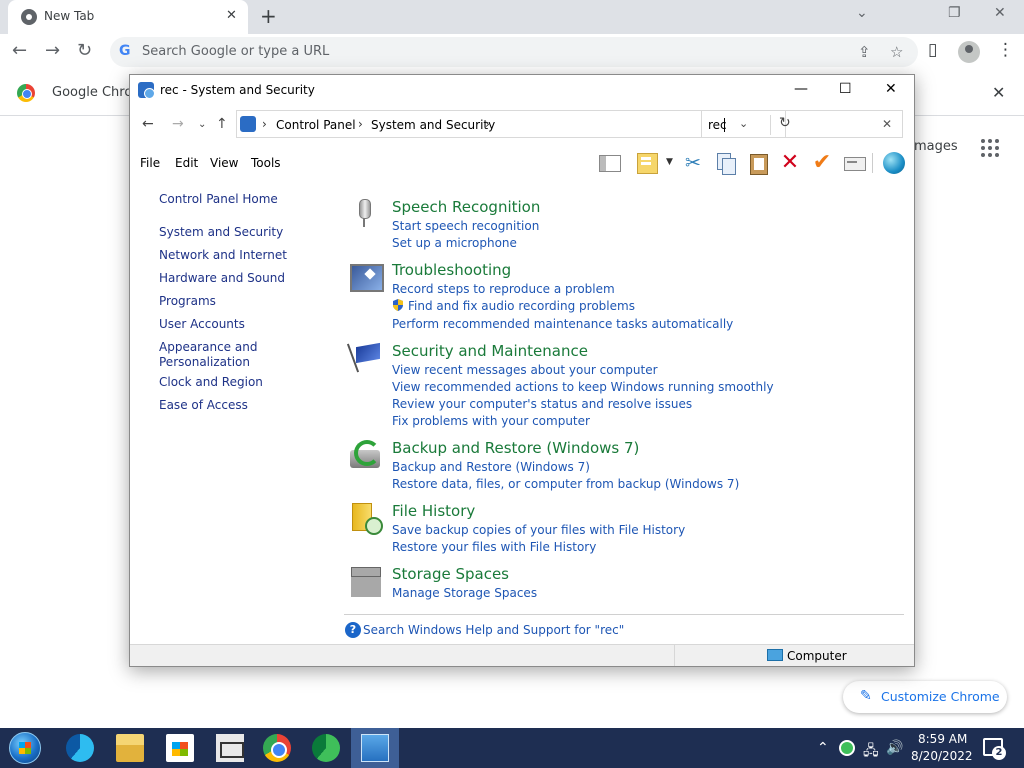  What do you see at coordinates (491, 467) in the screenshot?
I see `link-backup-restore: Backup and Restore (Windows 7)` at bounding box center [491, 467].